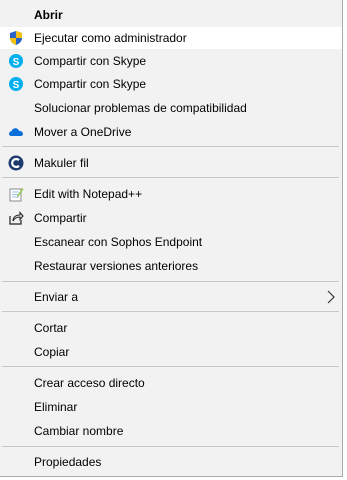 The width and height of the screenshot is (347, 480). I want to click on menu-item-run-as-admin: Ejecutar como administrador, so click(171, 38).